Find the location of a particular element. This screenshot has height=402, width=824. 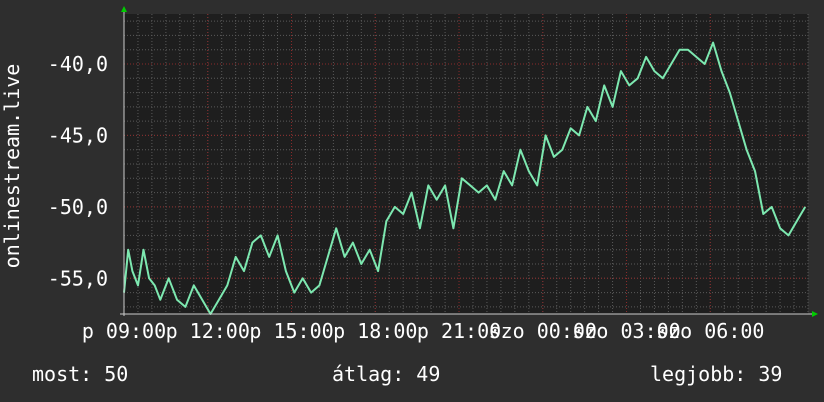

stat-best: legjobb: 39 is located at coordinates (716, 374).